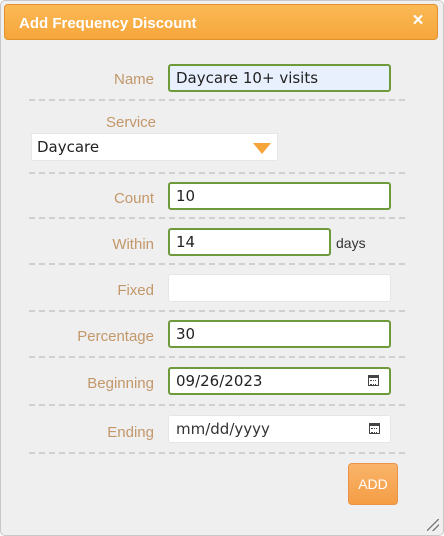 Image resolution: width=444 pixels, height=536 pixels. What do you see at coordinates (130, 432) in the screenshot?
I see `ending-label: Ending` at bounding box center [130, 432].